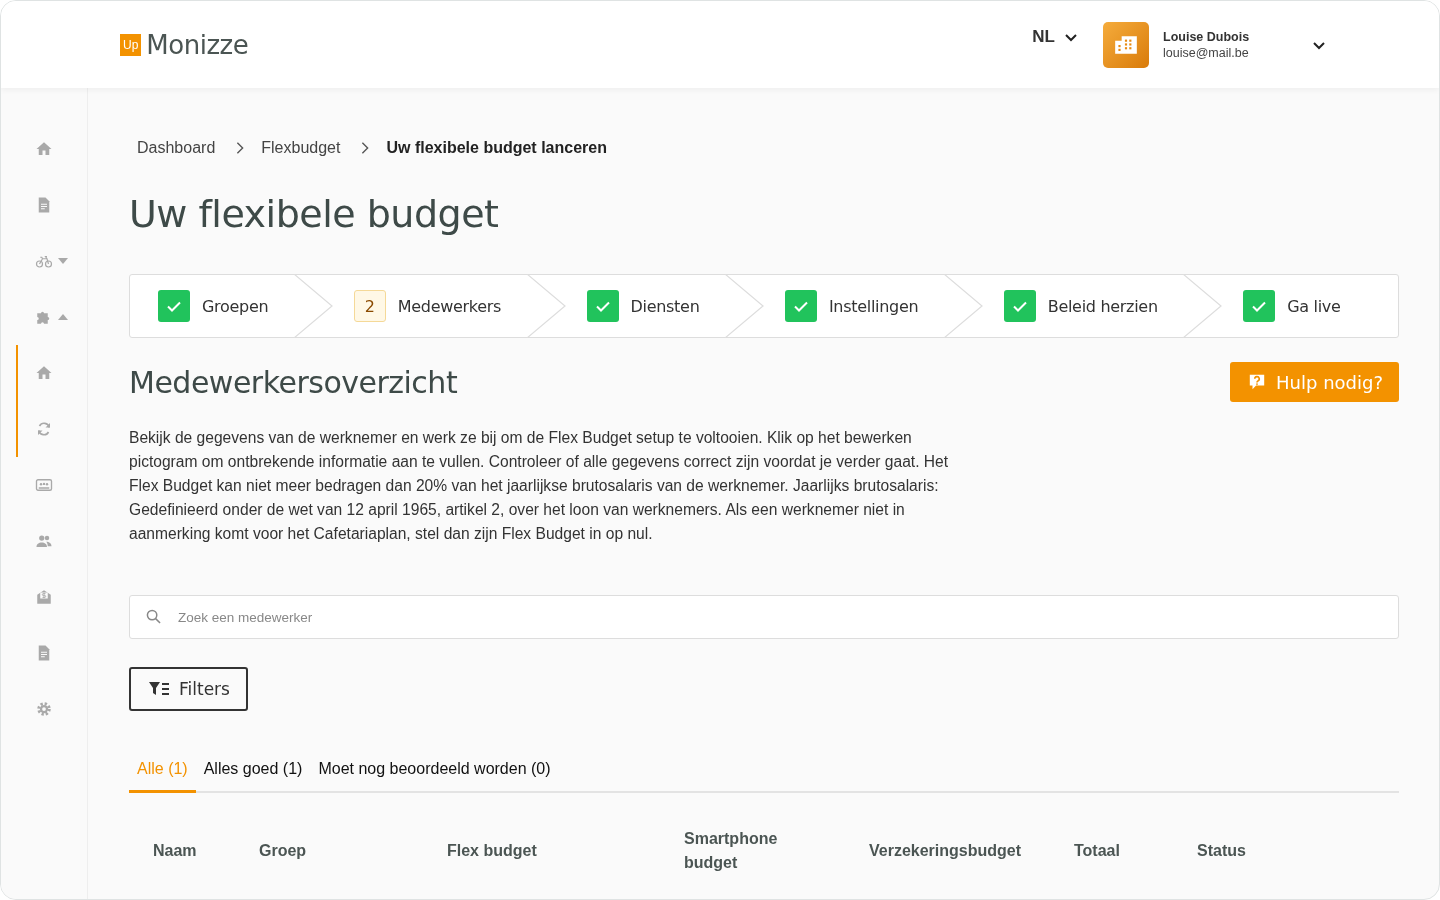  Describe the element at coordinates (314, 214) in the screenshot. I see `page-title: Uw flexibele budget` at that location.